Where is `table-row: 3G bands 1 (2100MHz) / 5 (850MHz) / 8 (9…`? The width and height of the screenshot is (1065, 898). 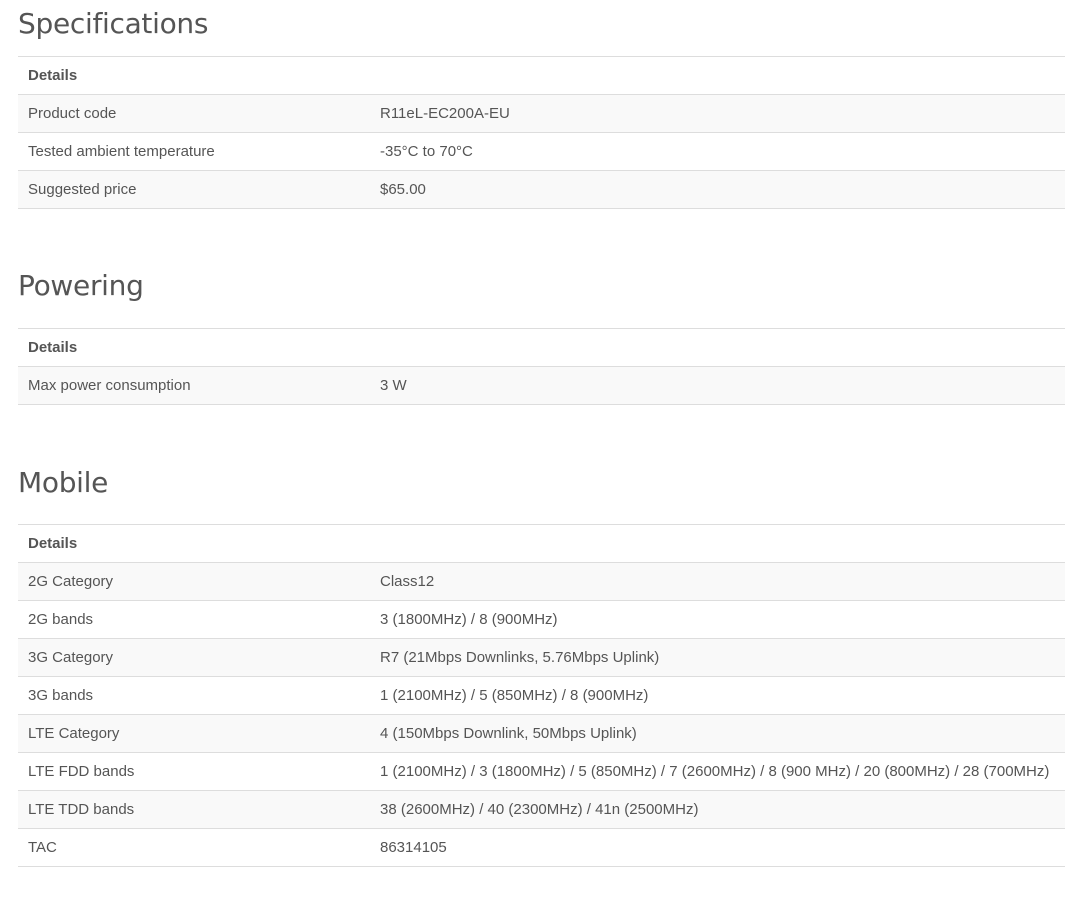 table-row: 3G bands 1 (2100MHz) / 5 (850MHz) / 8 (9… is located at coordinates (541, 695).